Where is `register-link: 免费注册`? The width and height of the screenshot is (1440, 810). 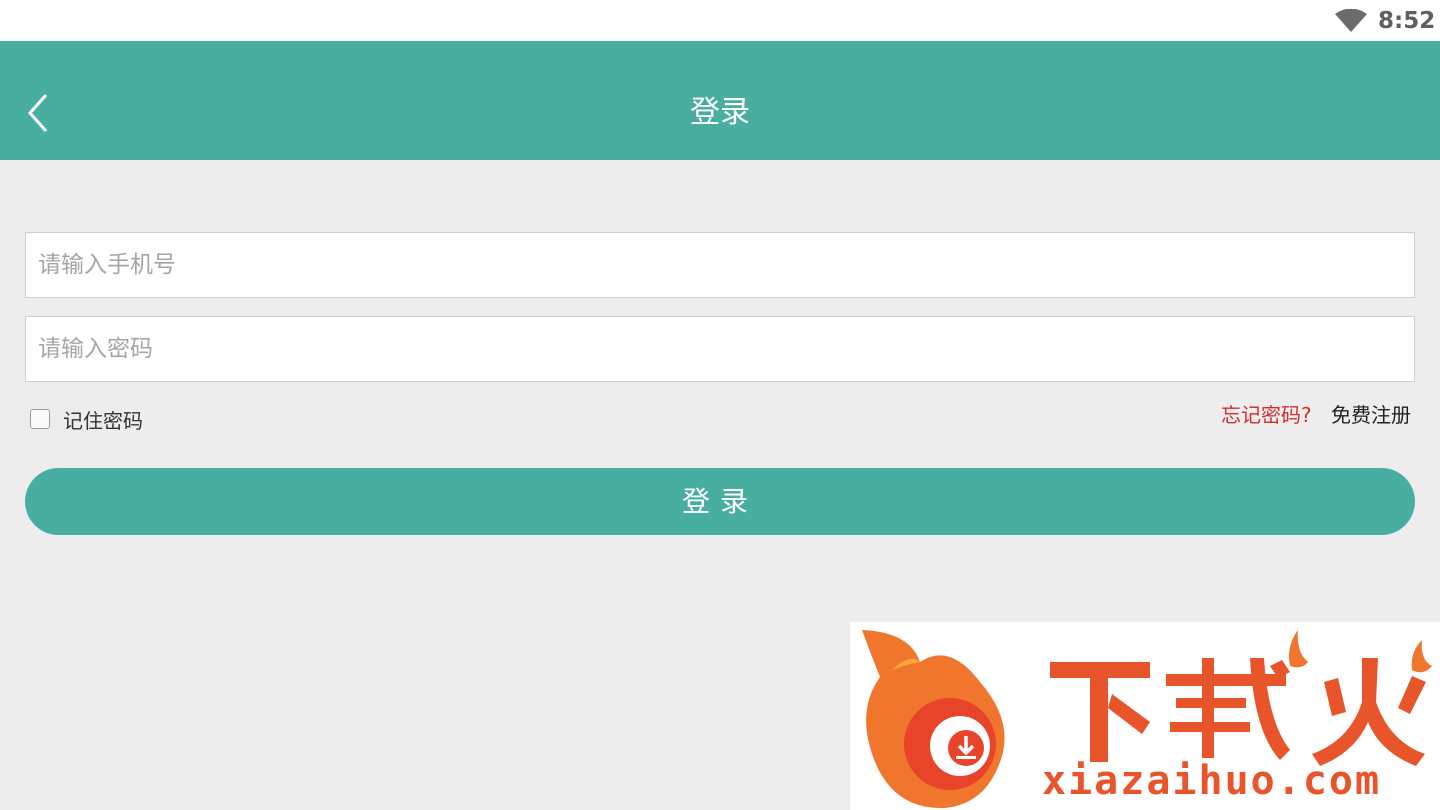
register-link: 免费注册 is located at coordinates (1371, 415).